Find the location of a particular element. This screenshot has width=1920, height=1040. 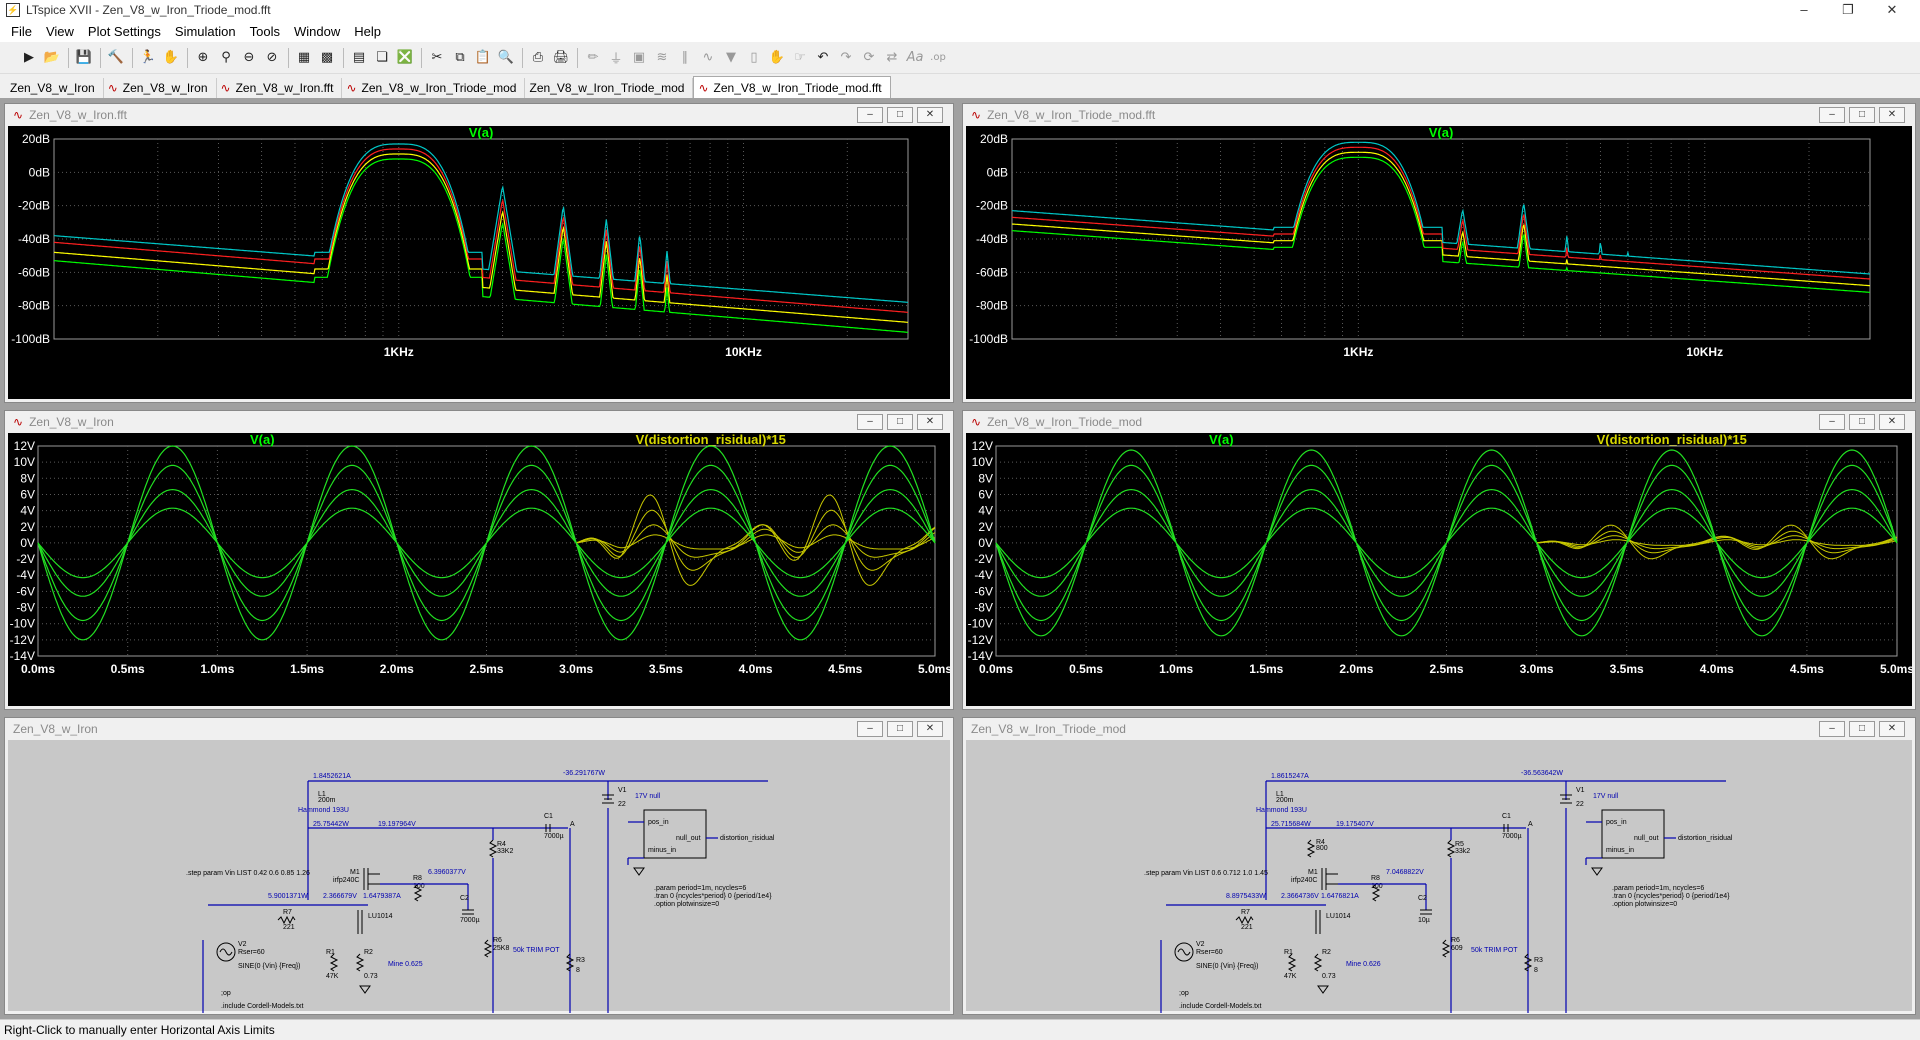

add-trace-icon: ▩ is located at coordinates (327, 58).